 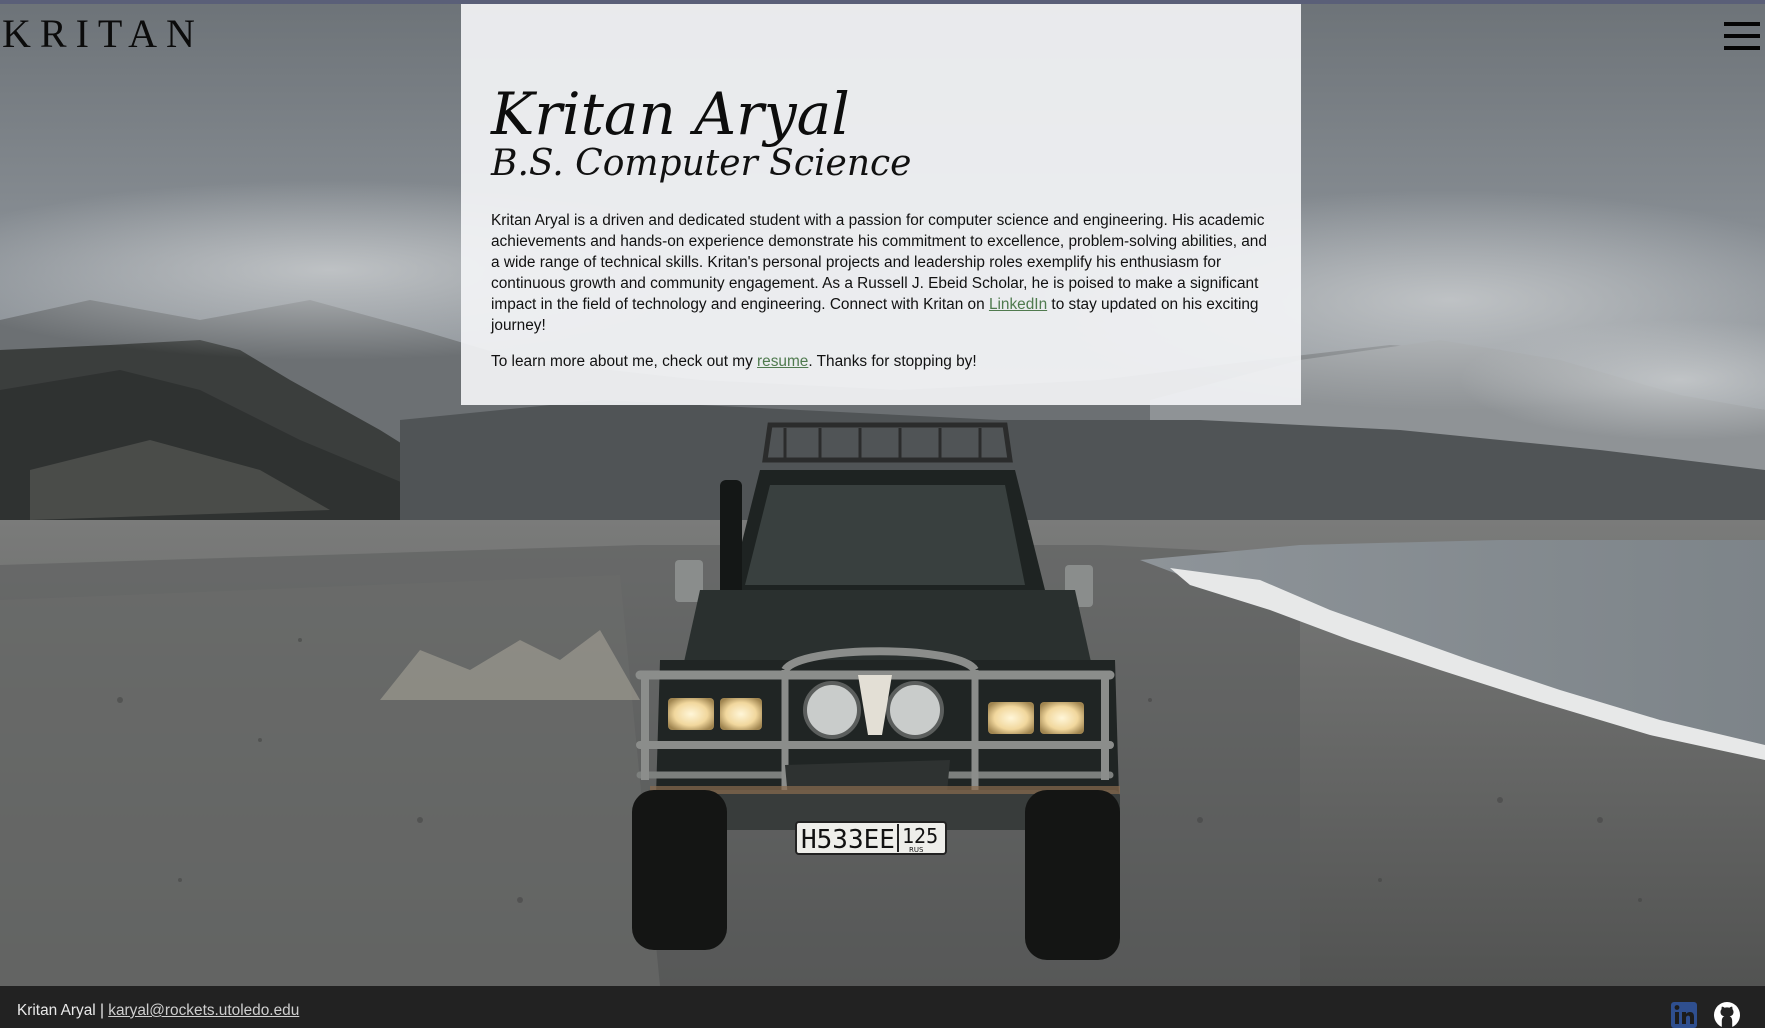 I want to click on site-logo: KRITAN, so click(x=103, y=33).